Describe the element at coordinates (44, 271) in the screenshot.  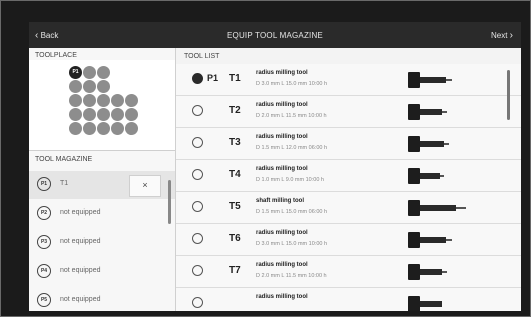
I see `magazine-position-icon: P4` at that location.